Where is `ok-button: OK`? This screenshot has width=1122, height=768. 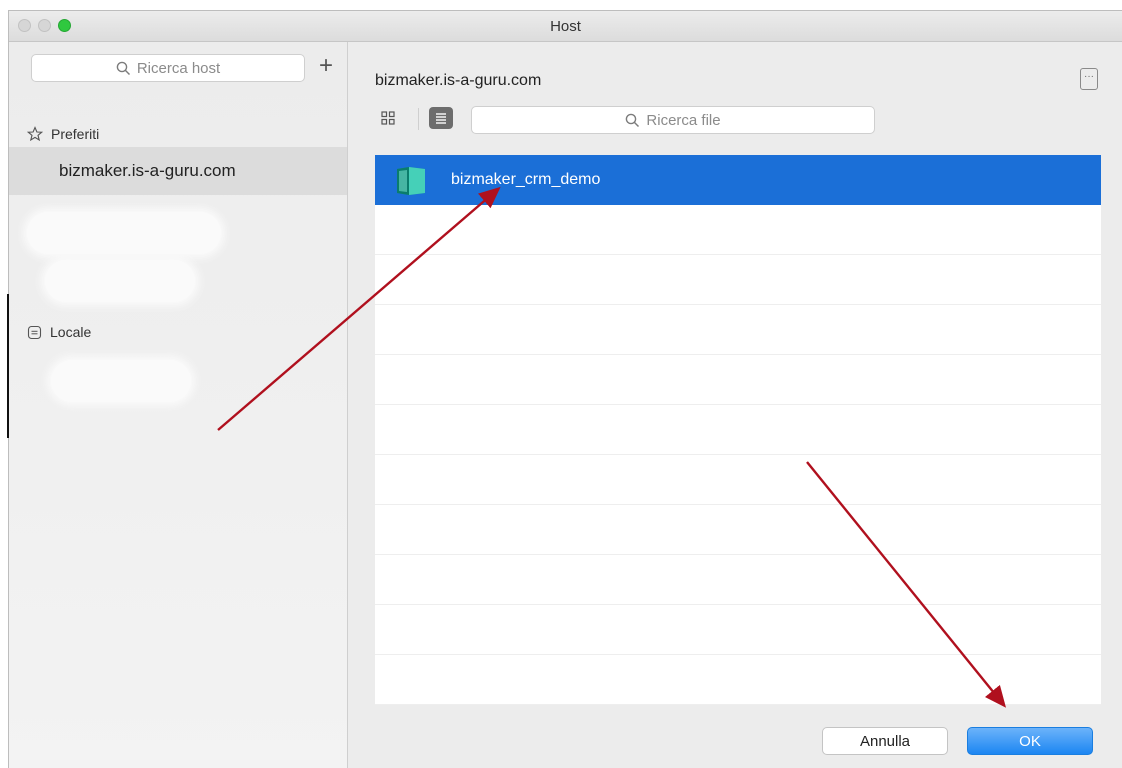 ok-button: OK is located at coordinates (1030, 741).